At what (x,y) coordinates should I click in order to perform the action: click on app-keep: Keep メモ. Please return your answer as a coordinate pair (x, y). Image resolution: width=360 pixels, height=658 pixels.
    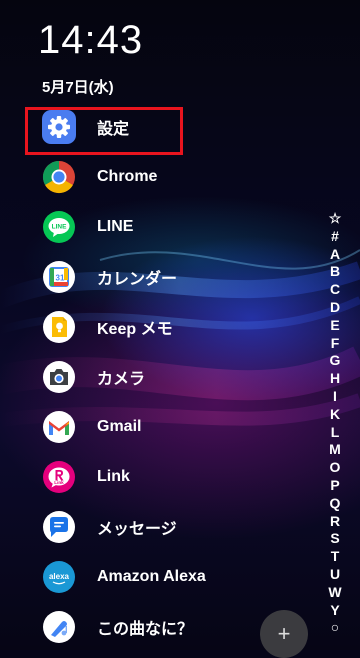
    Looking at the image, I should click on (164, 327).